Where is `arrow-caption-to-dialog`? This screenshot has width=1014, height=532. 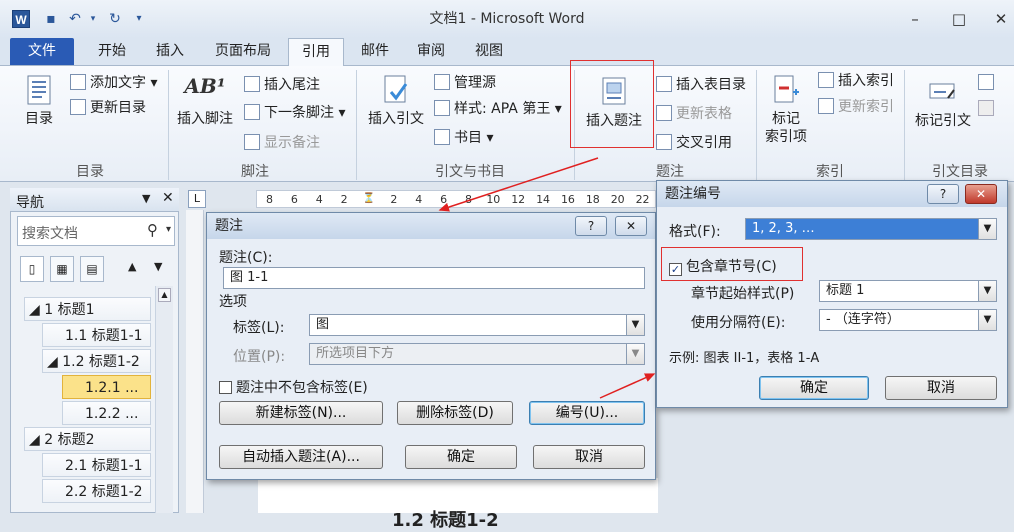
arrow-caption-to-dialog is located at coordinates (518, 184).